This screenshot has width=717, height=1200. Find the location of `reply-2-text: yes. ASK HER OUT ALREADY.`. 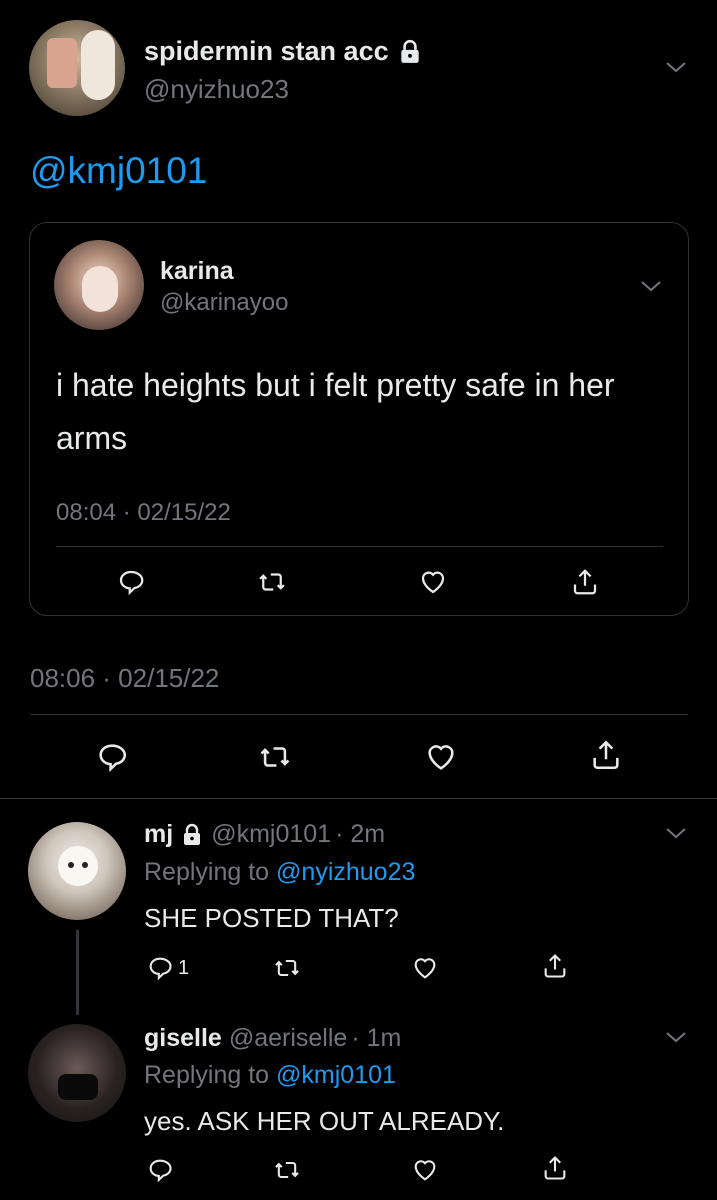

reply-2-text: yes. ASK HER OUT ALREADY. is located at coordinates (324, 1121).